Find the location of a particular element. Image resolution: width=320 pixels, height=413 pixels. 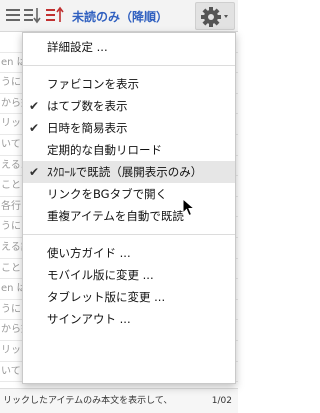

menu-item-label: 重複アイテムを自動で既読 is located at coordinates (115, 216).